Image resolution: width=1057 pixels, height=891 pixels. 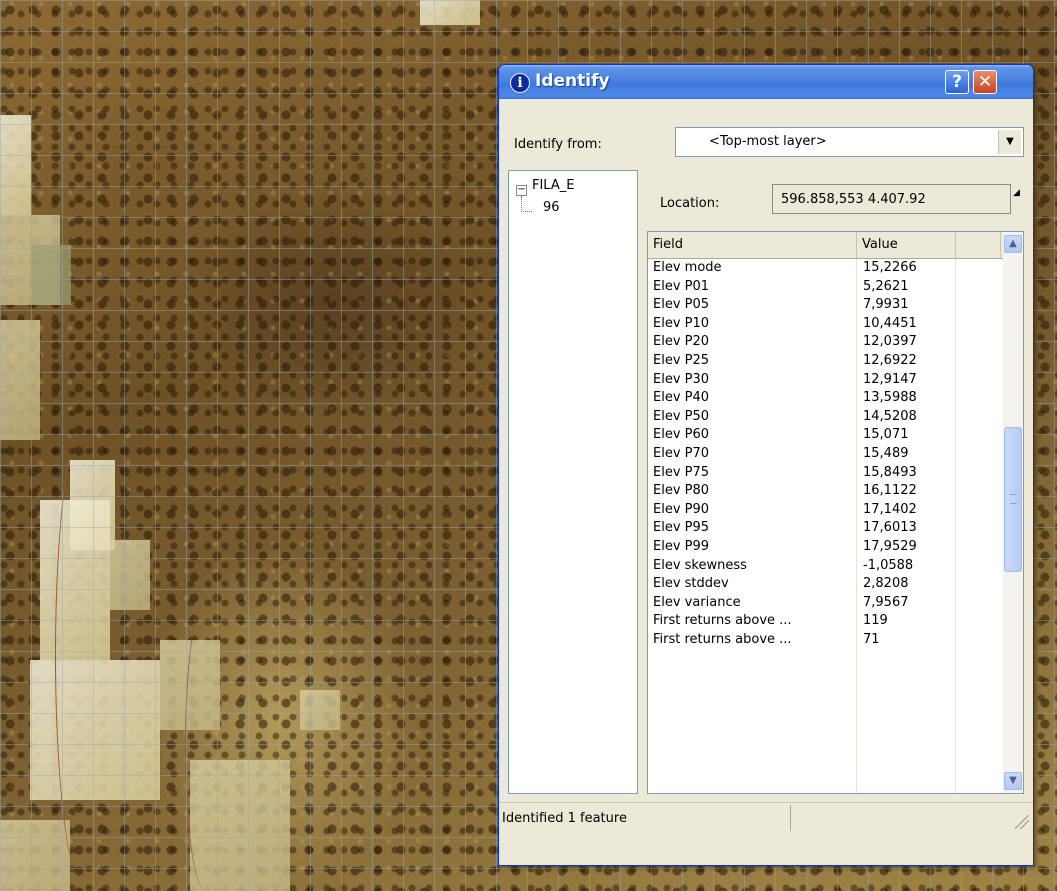 What do you see at coordinates (875, 621) in the screenshot?
I see `value-cell: 119` at bounding box center [875, 621].